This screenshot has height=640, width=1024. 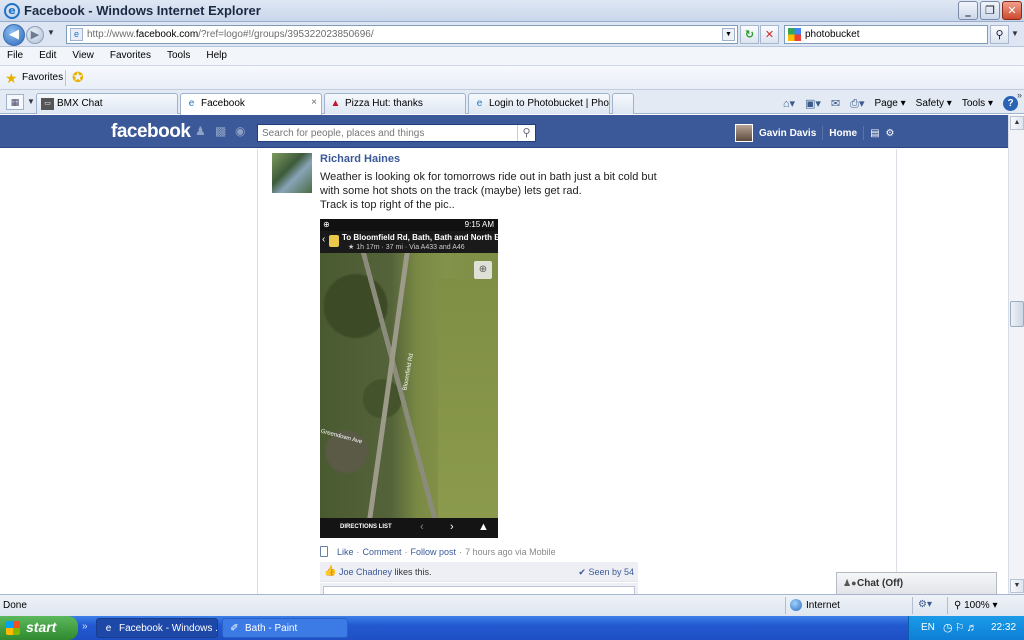 I want to click on menu-view: View, so click(x=86, y=56).